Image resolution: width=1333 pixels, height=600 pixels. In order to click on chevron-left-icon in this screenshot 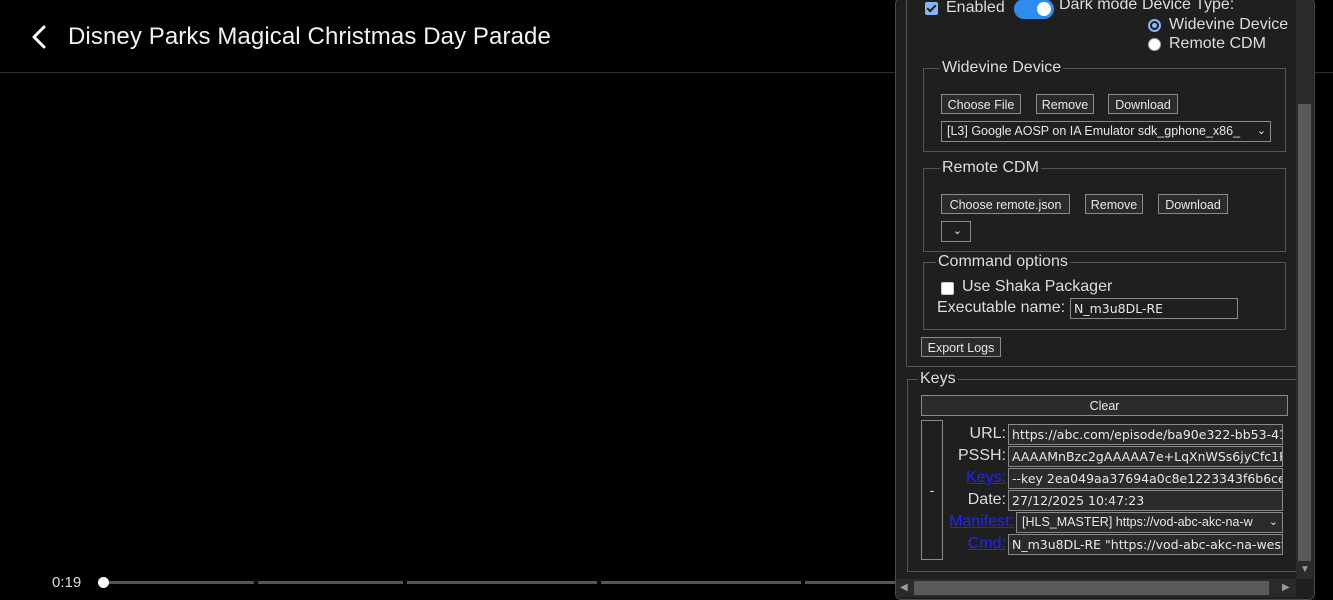, I will do `click(39, 37)`.